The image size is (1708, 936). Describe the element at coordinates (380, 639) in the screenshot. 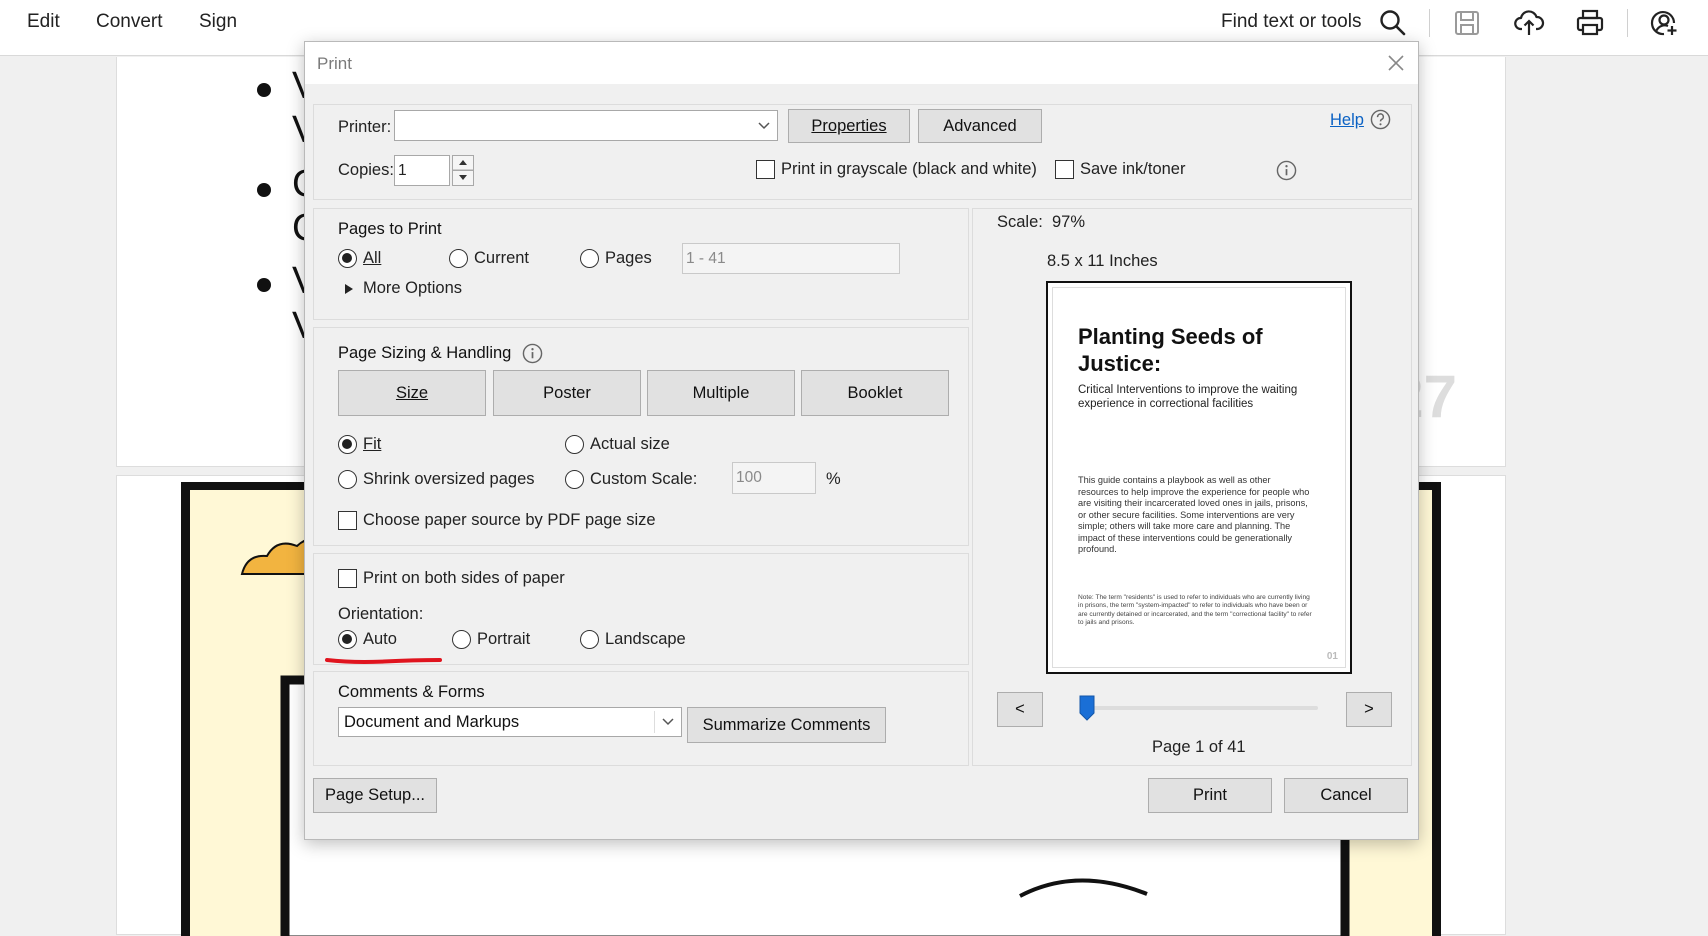

I see `orientation-auto-label: Auto` at that location.